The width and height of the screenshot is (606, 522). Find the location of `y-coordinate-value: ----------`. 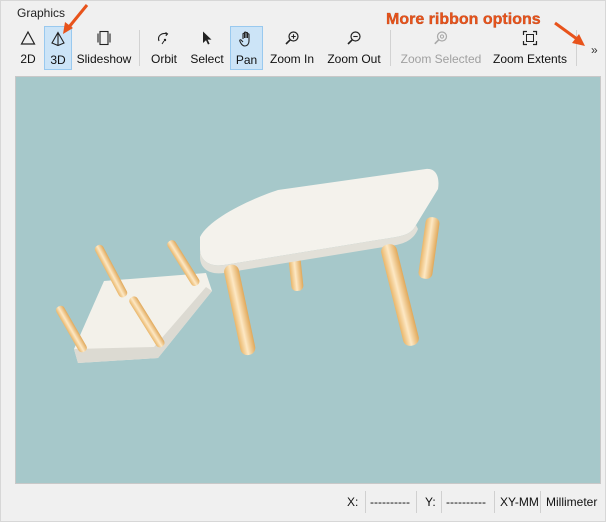

y-coordinate-value: ---------- is located at coordinates (466, 502).